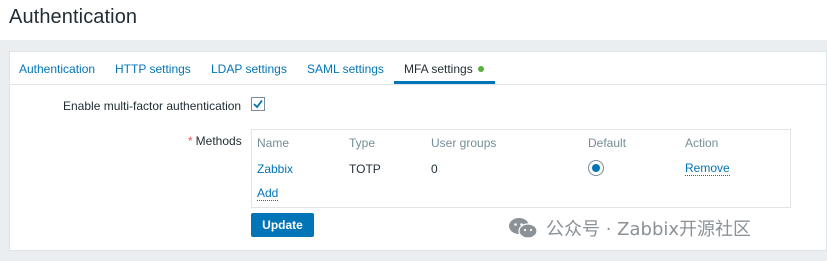 Image resolution: width=827 pixels, height=261 pixels. I want to click on active-tab-indicator, so click(444, 82).